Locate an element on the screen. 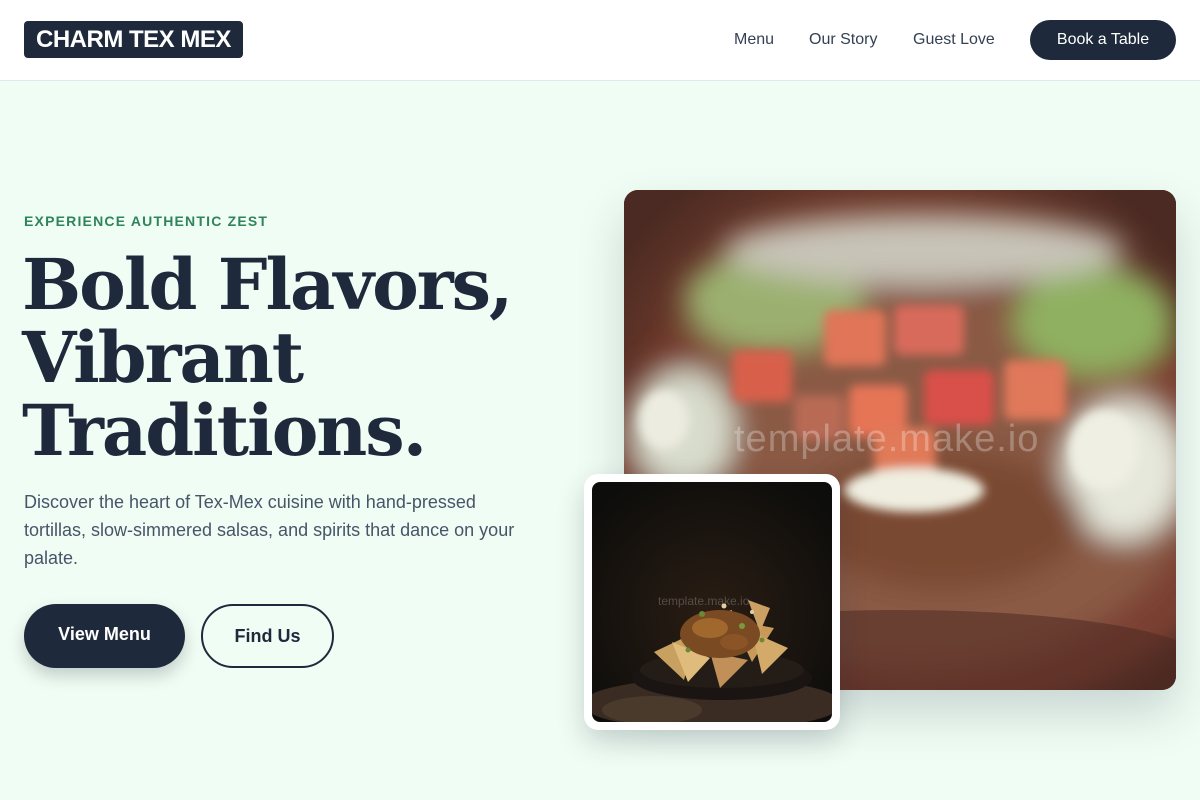 The image size is (1200, 800). nachos-image-card: template.make.io is located at coordinates (712, 602).